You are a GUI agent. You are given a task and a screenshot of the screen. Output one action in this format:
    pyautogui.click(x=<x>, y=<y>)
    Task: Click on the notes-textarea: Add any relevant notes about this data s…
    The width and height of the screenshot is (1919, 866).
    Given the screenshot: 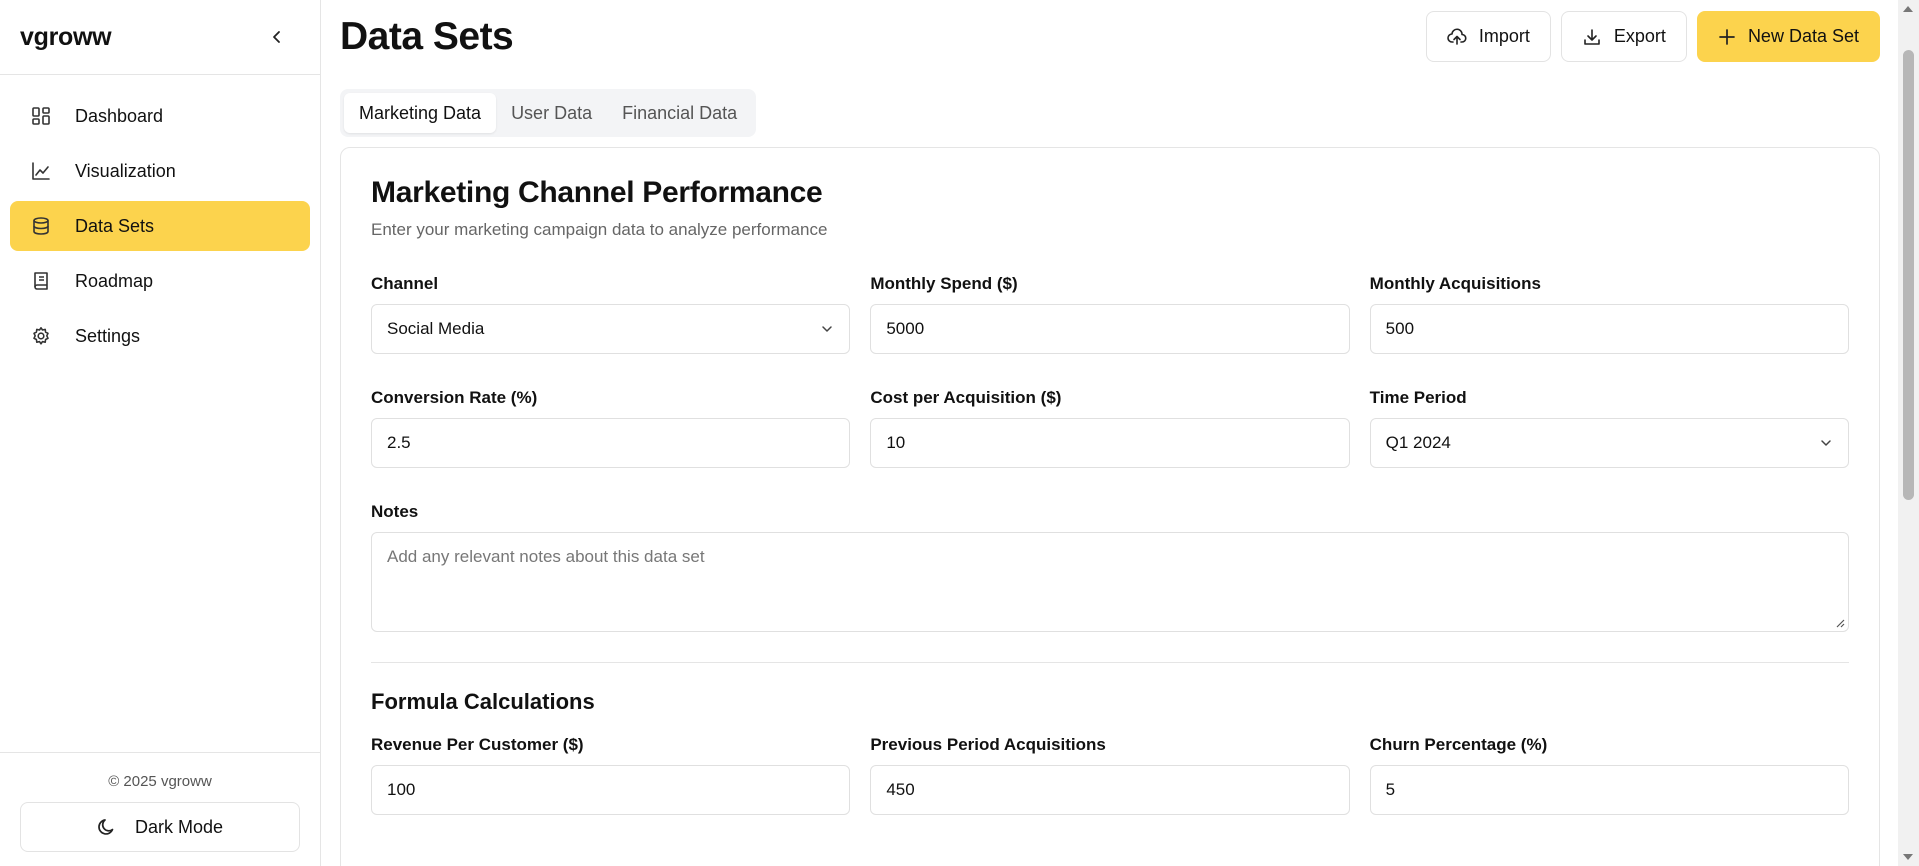 What is the action you would take?
    pyautogui.click(x=1110, y=582)
    